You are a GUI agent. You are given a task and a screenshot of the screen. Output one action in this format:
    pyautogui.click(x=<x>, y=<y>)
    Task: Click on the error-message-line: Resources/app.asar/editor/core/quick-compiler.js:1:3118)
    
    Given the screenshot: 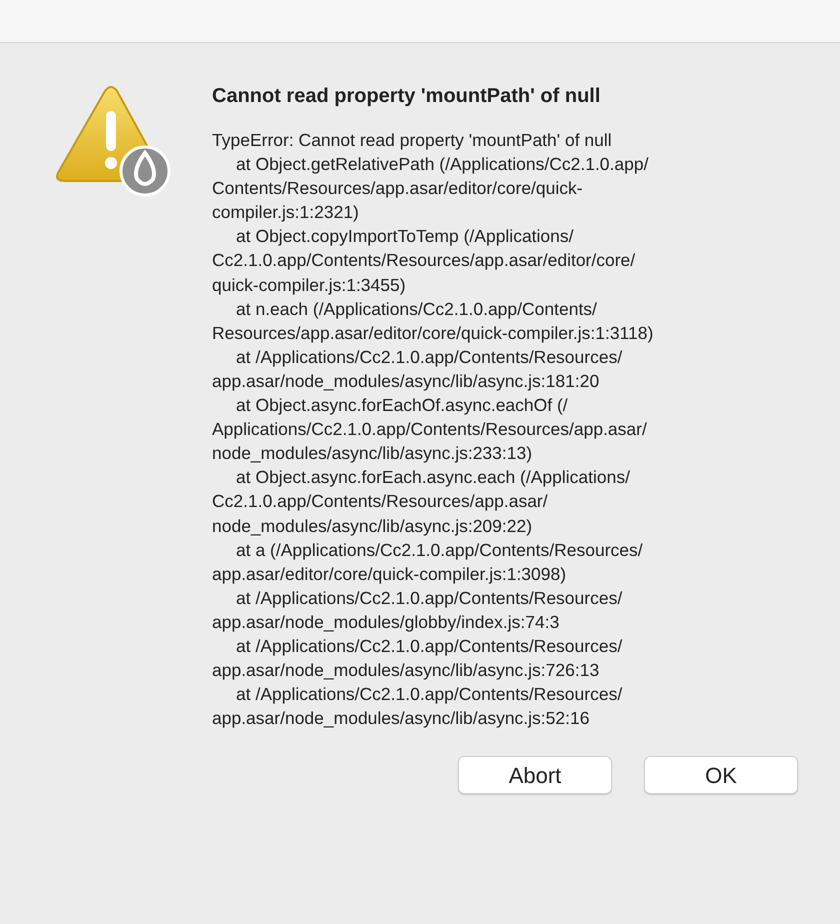 What is the action you would take?
    pyautogui.click(x=433, y=333)
    